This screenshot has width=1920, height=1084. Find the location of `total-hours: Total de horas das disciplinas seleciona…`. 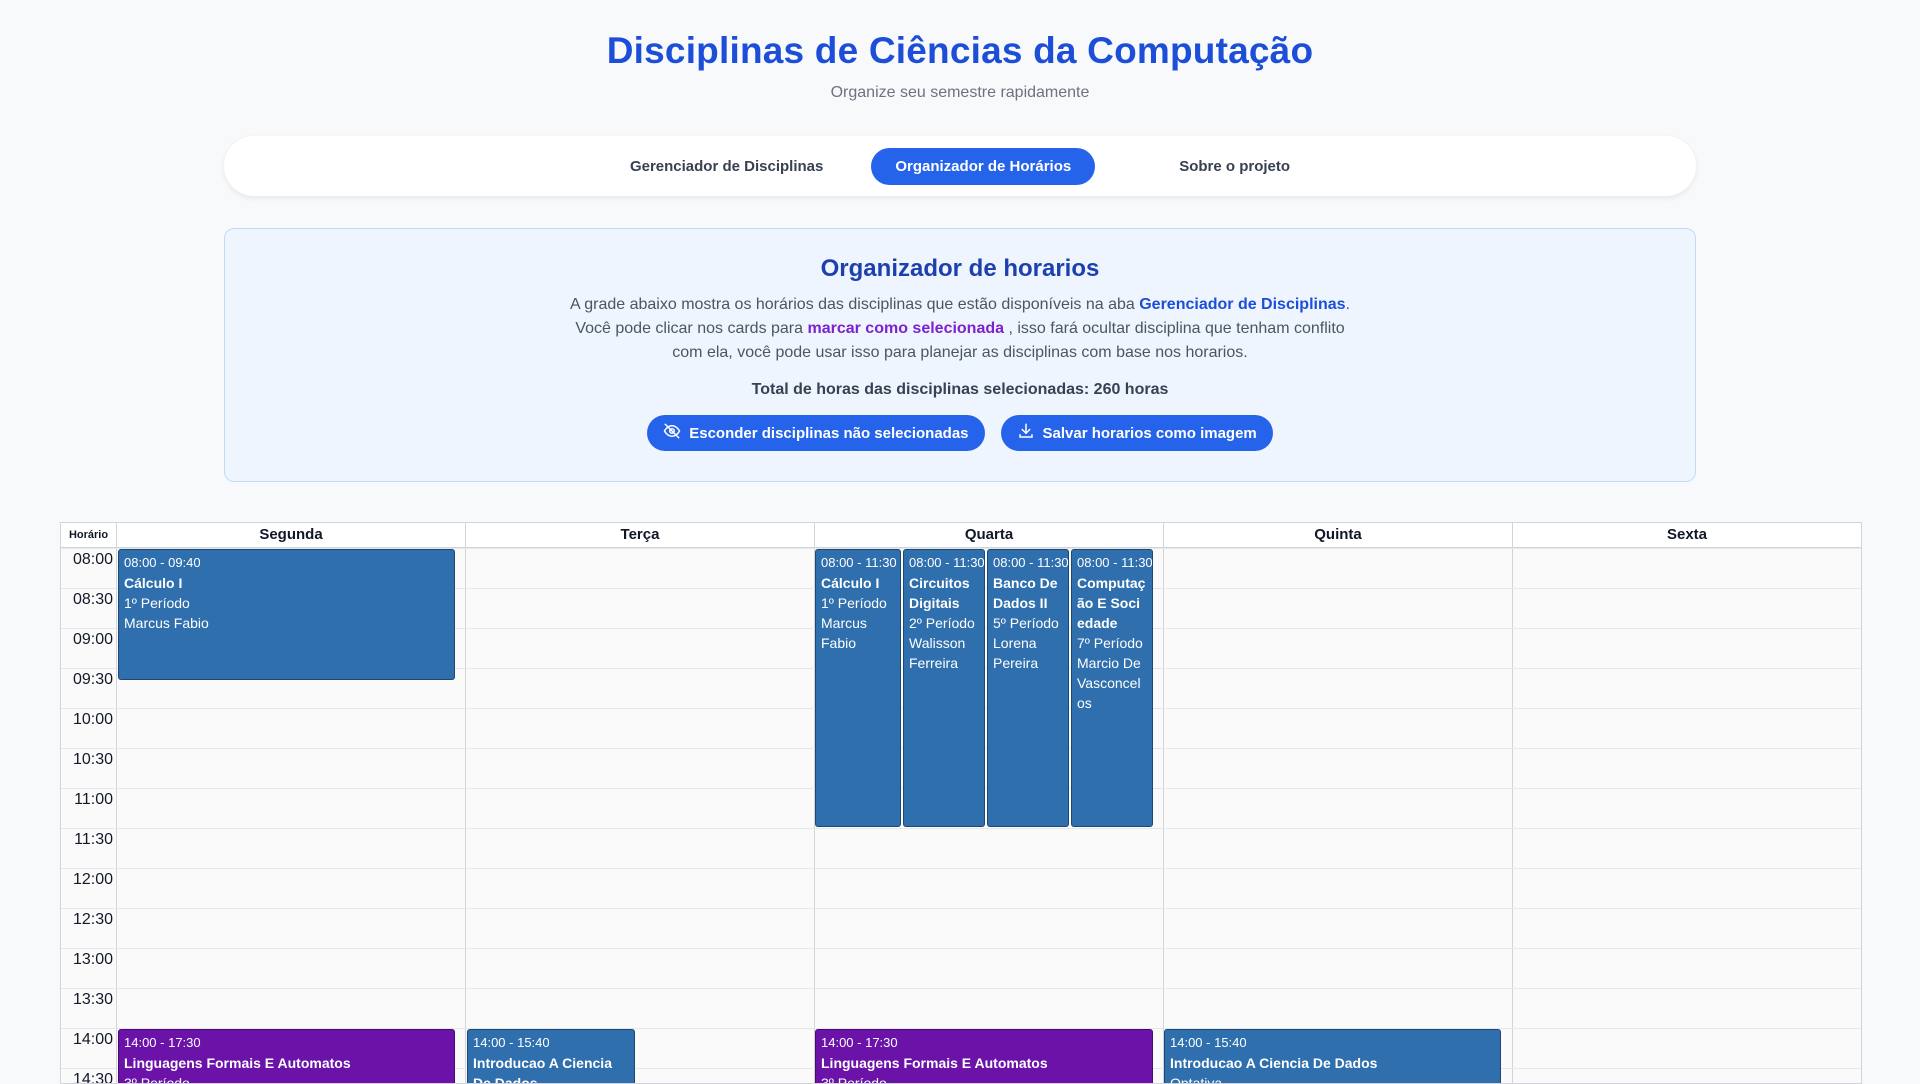

total-hours: Total de horas das disciplinas seleciona… is located at coordinates (960, 389).